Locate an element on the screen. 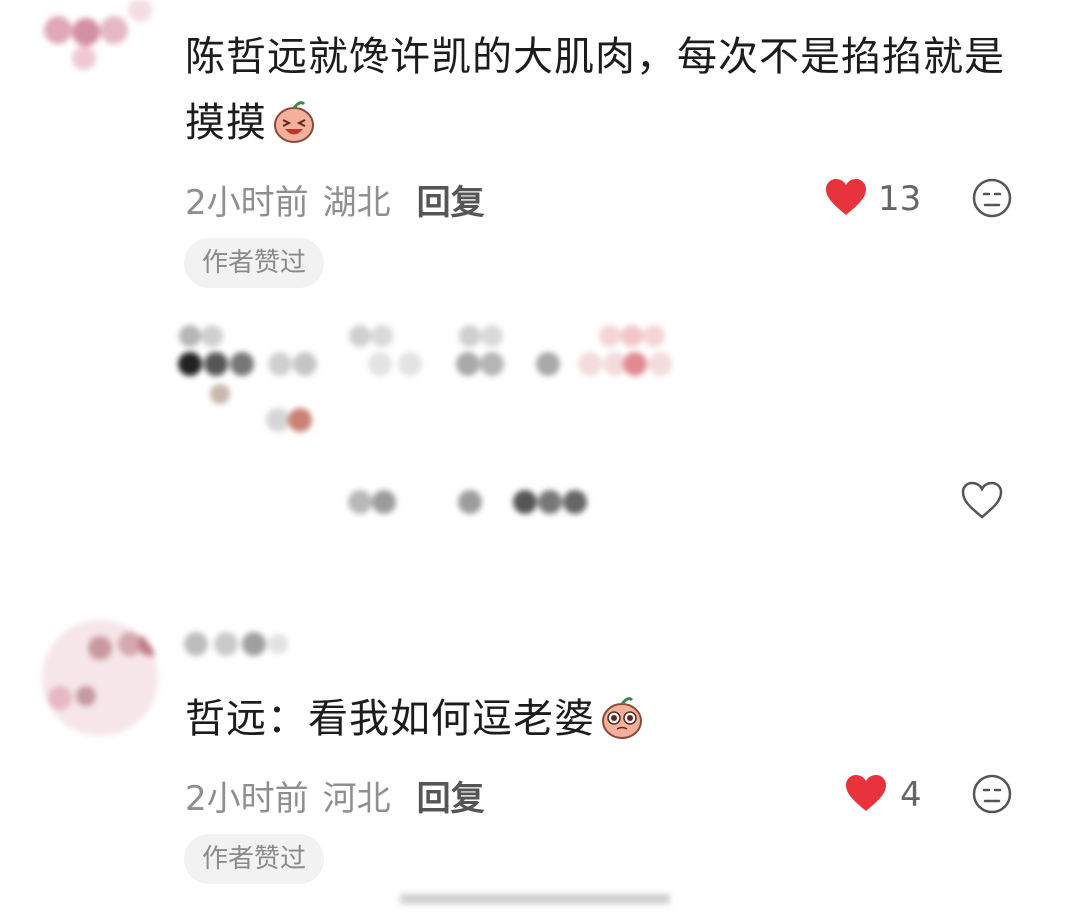 This screenshot has width=1078, height=924. like-button: 13 is located at coordinates (872, 199).